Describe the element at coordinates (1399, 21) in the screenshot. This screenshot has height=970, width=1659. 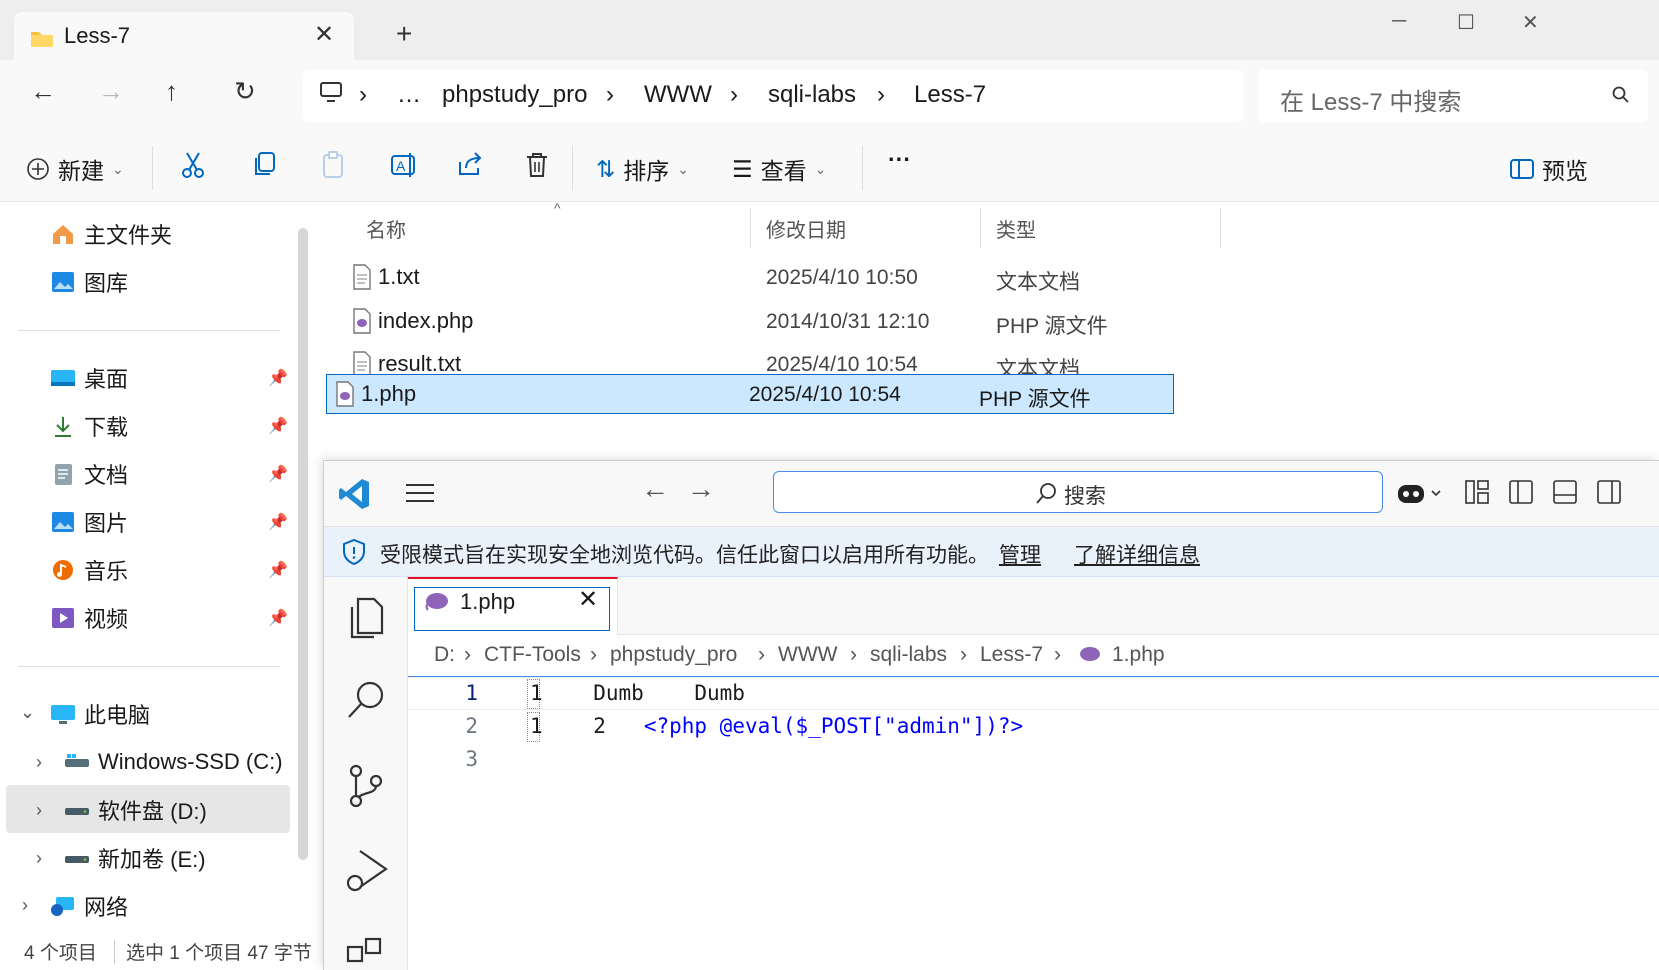
I see `minimize-icon: ─` at that location.